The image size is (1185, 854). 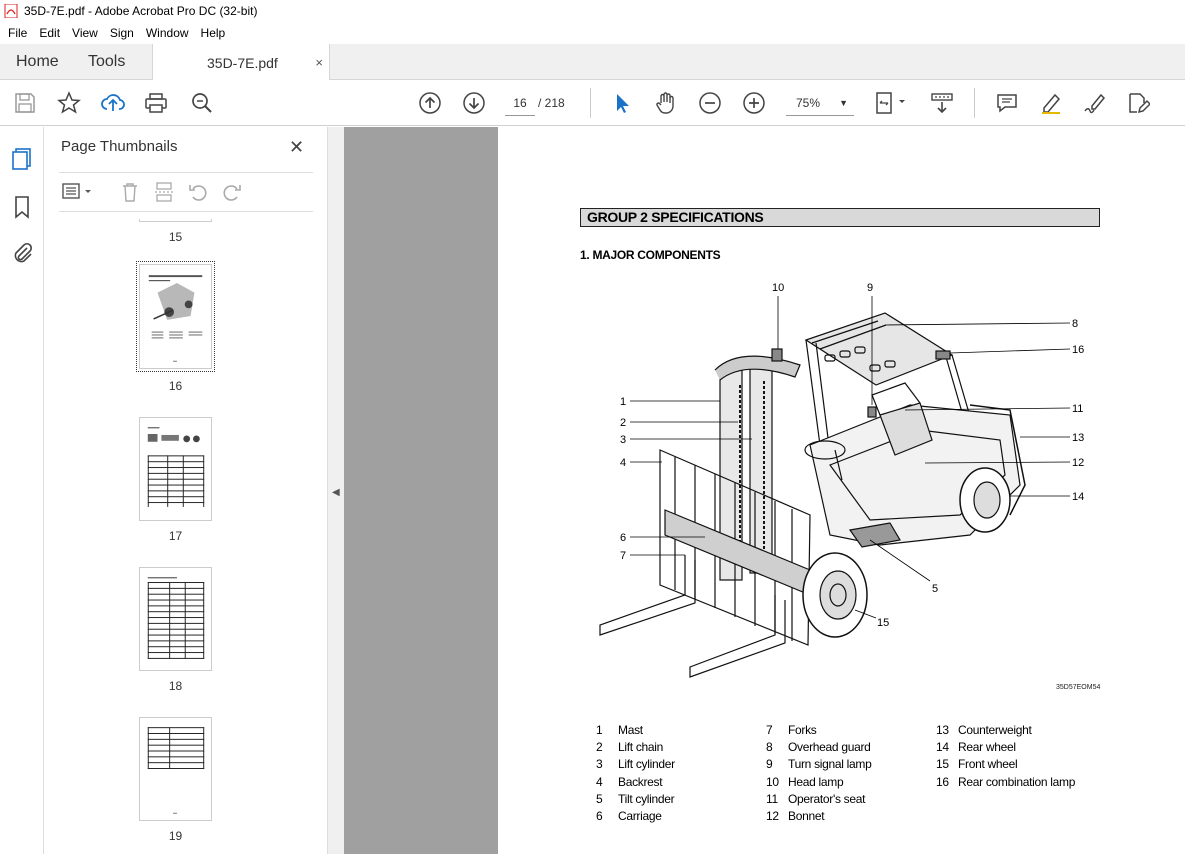 I want to click on attachment-icon, so click(x=22, y=253).